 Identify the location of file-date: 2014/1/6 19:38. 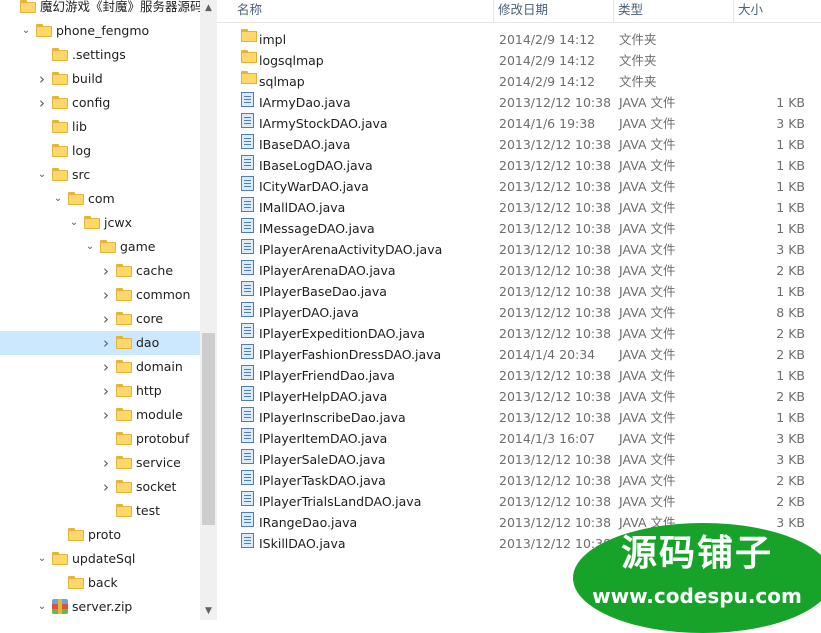
(547, 123).